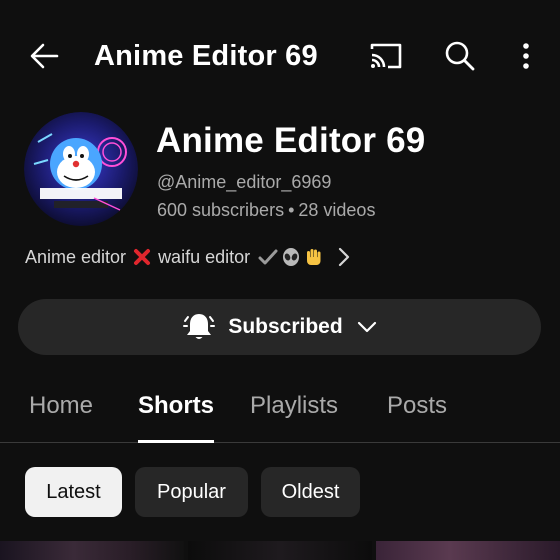 The height and width of the screenshot is (560, 560). I want to click on filter-chip-latest: Latest, so click(73, 492).